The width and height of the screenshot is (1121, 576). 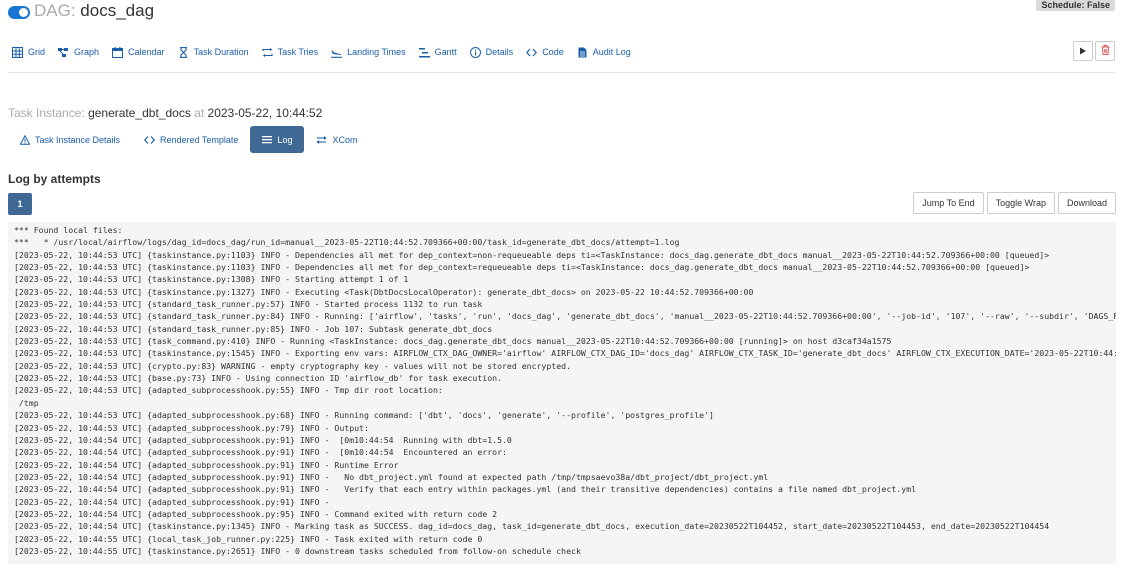 What do you see at coordinates (23, 12) in the screenshot?
I see `toggle-knob` at bounding box center [23, 12].